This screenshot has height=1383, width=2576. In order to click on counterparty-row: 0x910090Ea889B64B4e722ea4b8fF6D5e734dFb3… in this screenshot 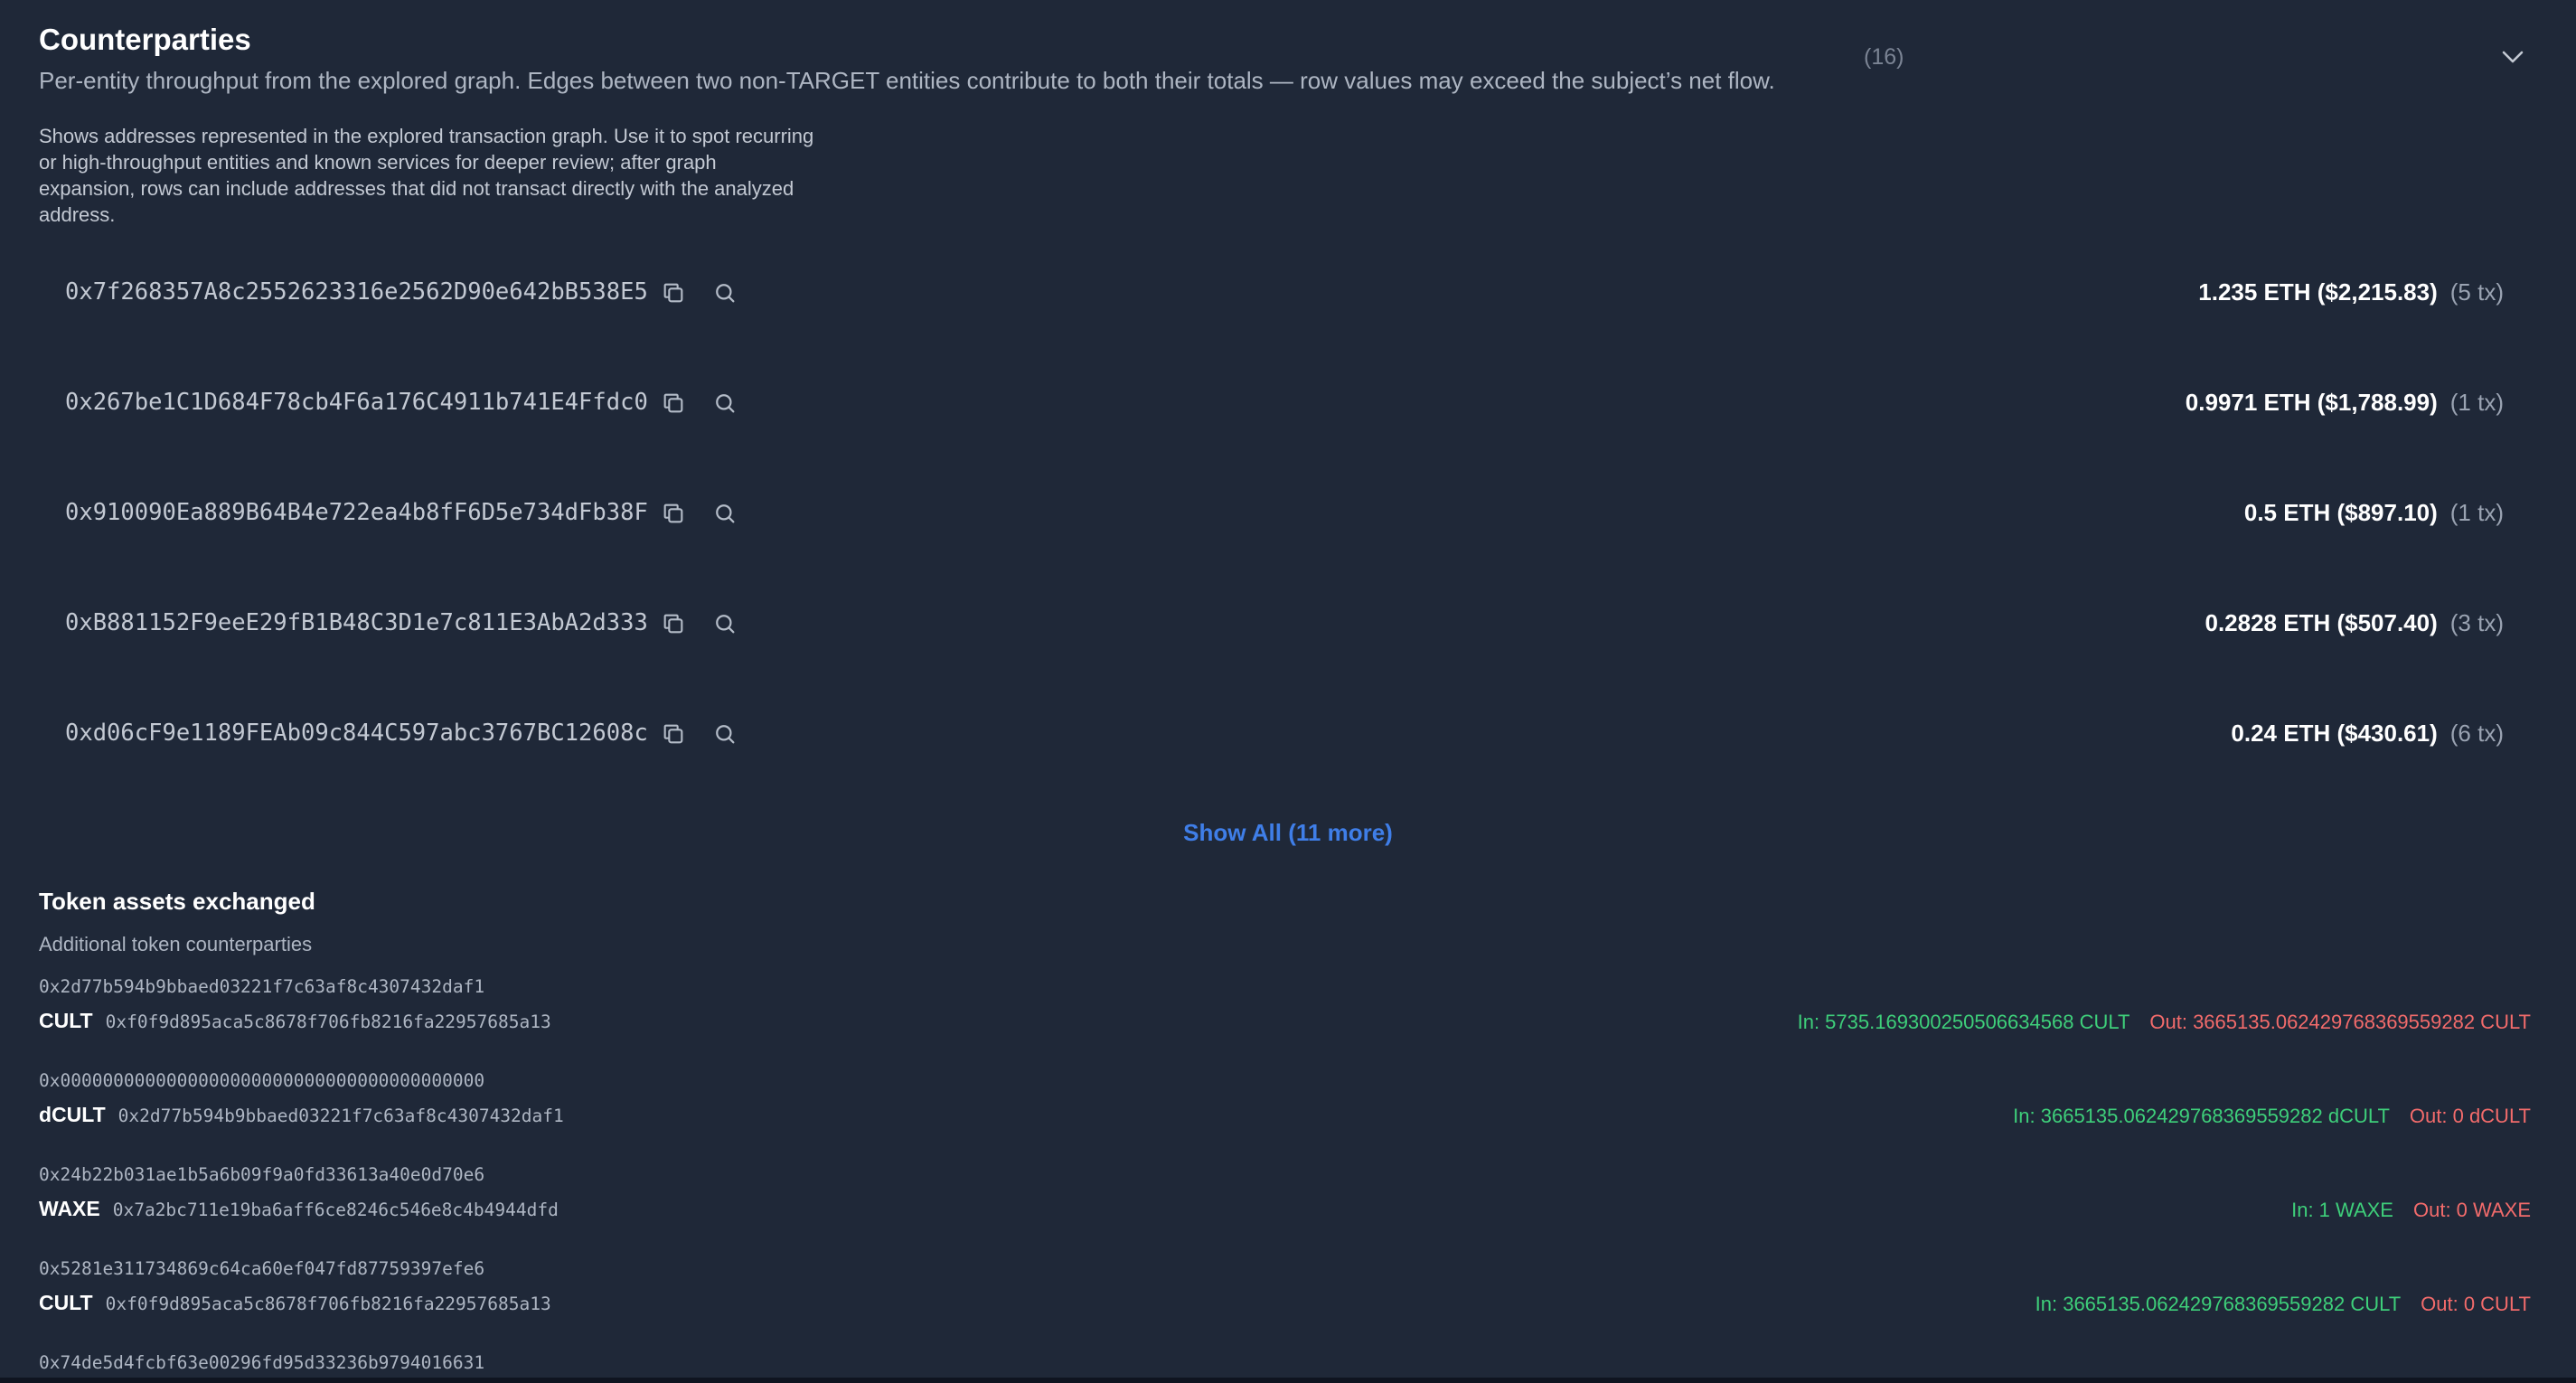, I will do `click(1288, 514)`.